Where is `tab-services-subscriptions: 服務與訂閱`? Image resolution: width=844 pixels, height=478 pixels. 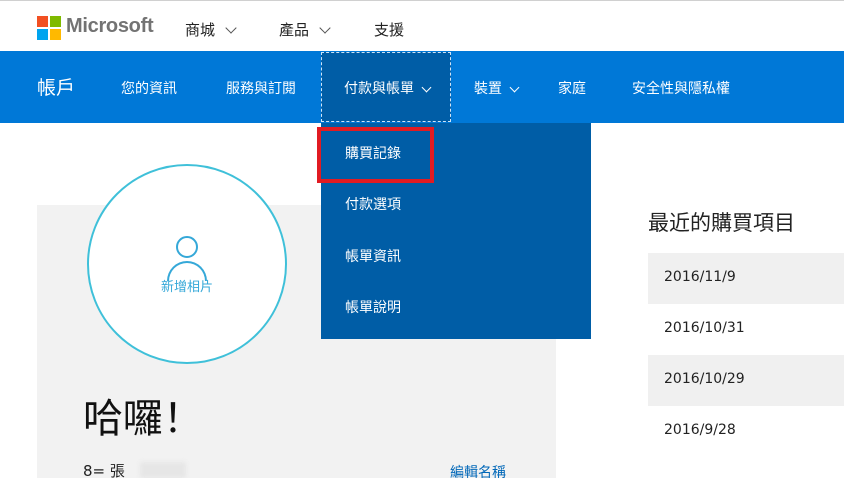
tab-services-subscriptions: 服務與訂閱 is located at coordinates (261, 88).